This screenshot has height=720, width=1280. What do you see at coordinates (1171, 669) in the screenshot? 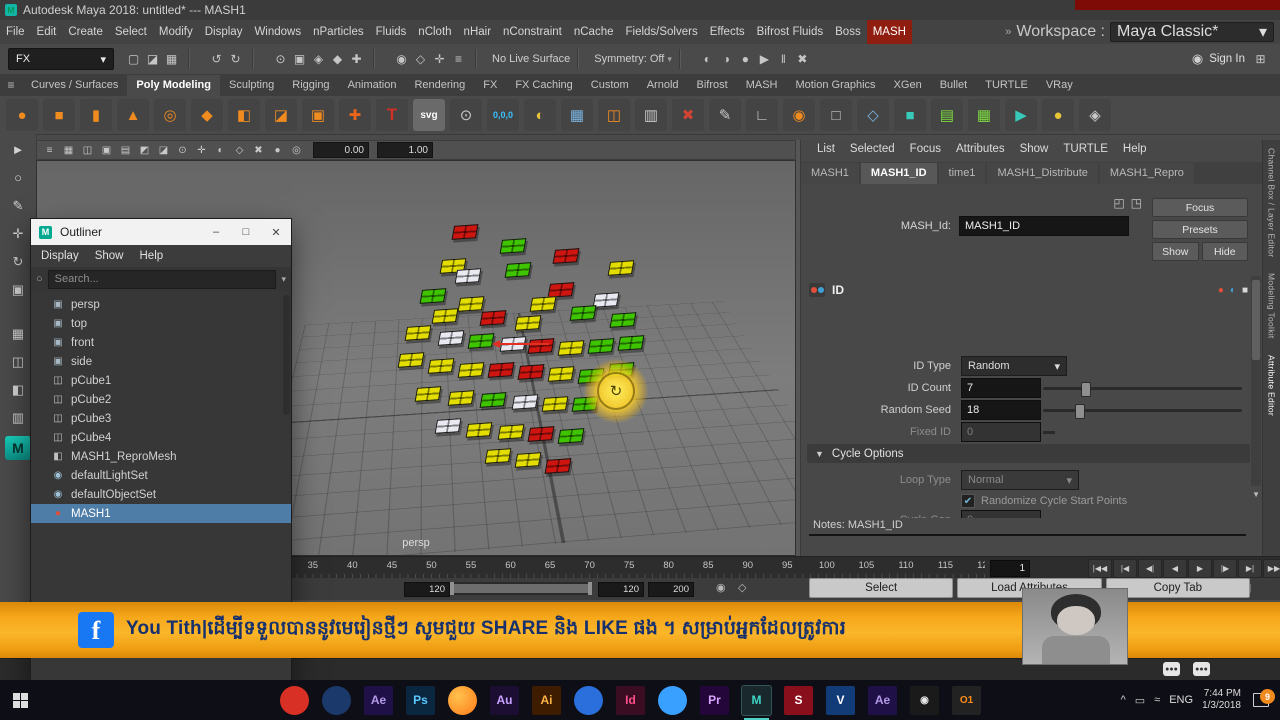
I see `chat-bubble-icon: ●●●` at bounding box center [1171, 669].